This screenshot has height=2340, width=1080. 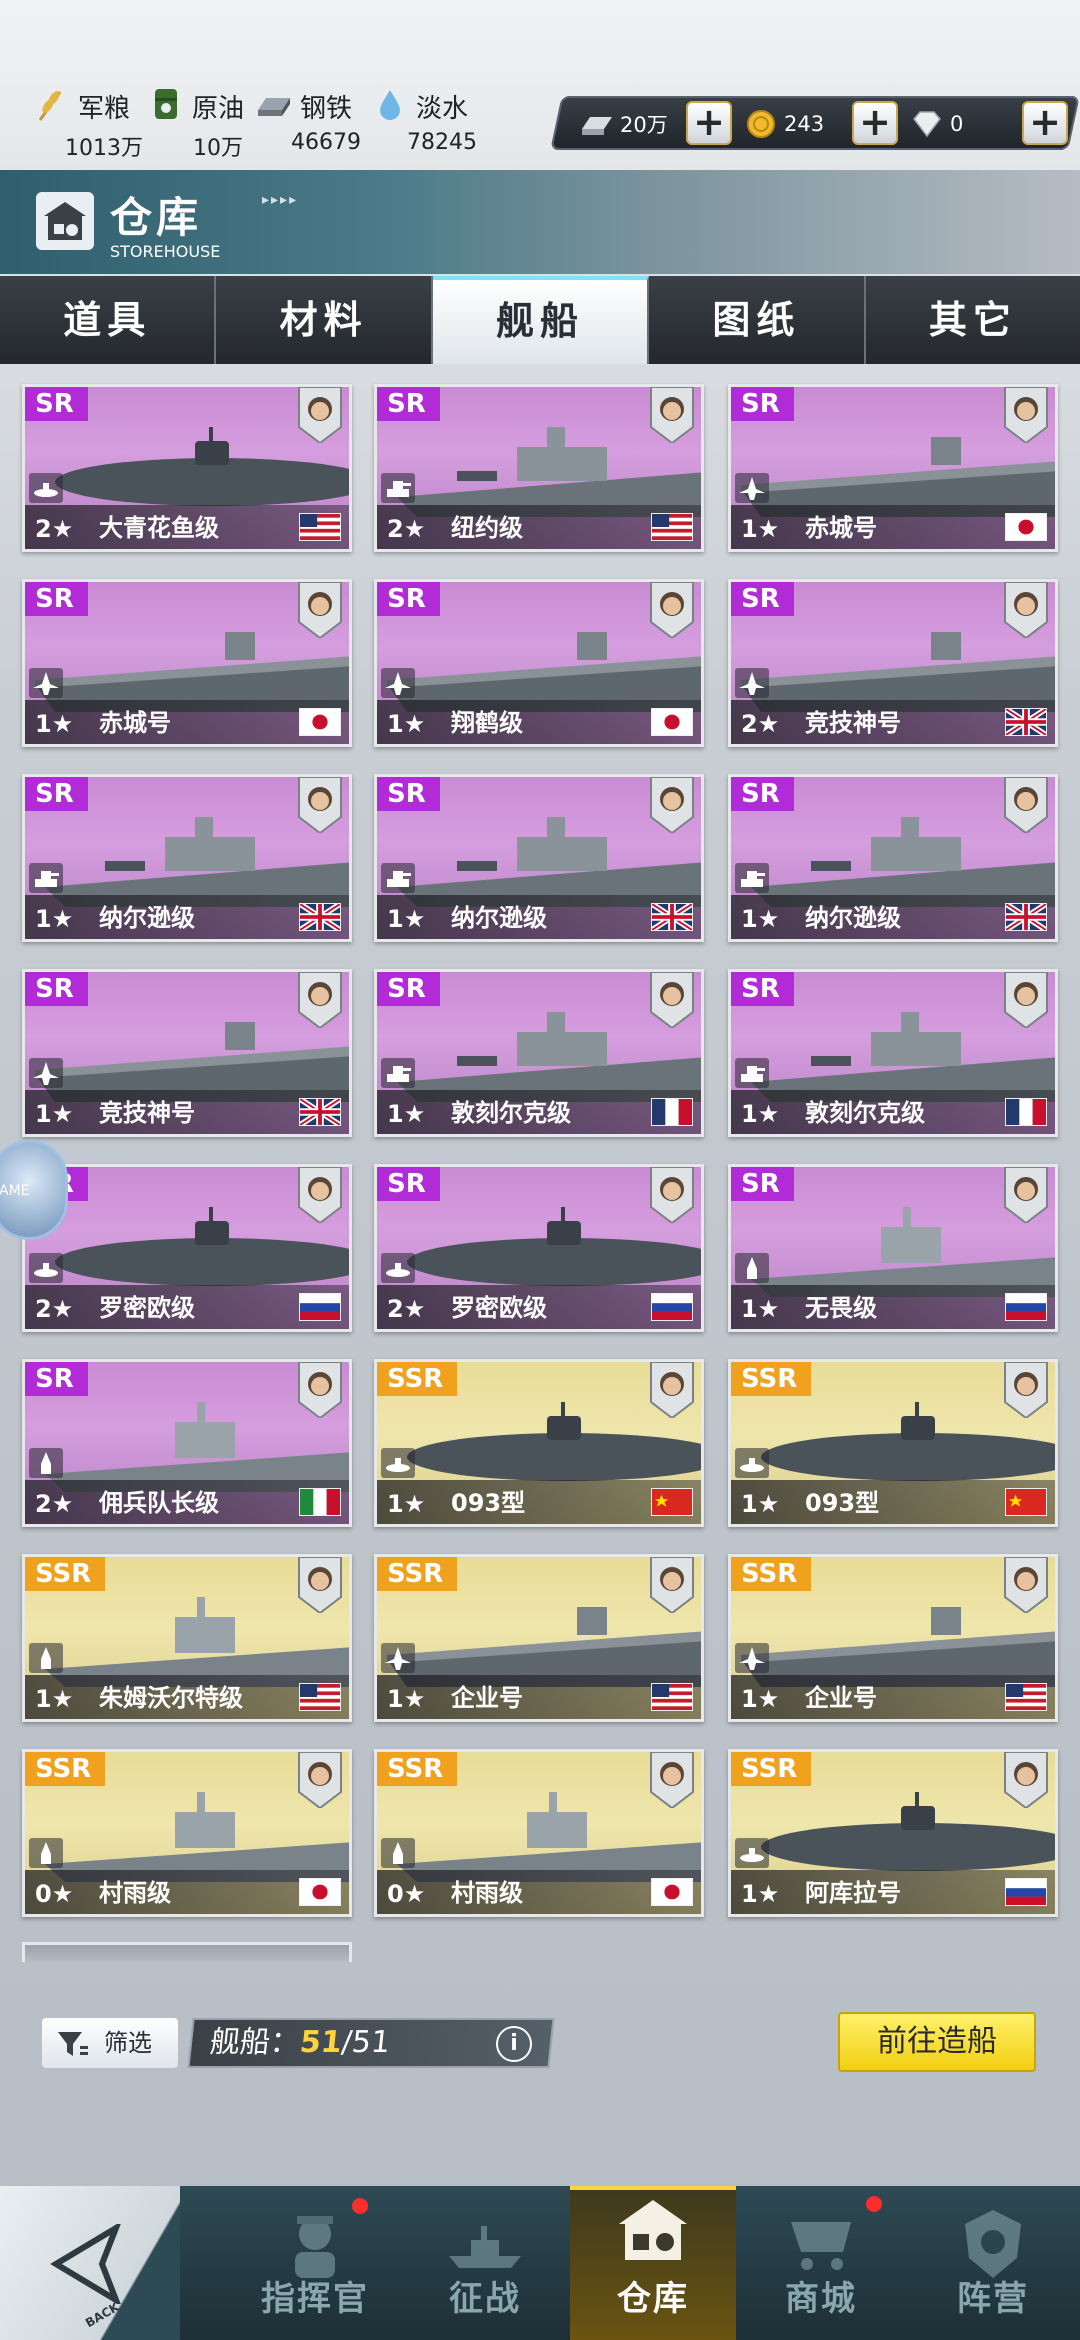 What do you see at coordinates (73, 2044) in the screenshot?
I see `filter-icon` at bounding box center [73, 2044].